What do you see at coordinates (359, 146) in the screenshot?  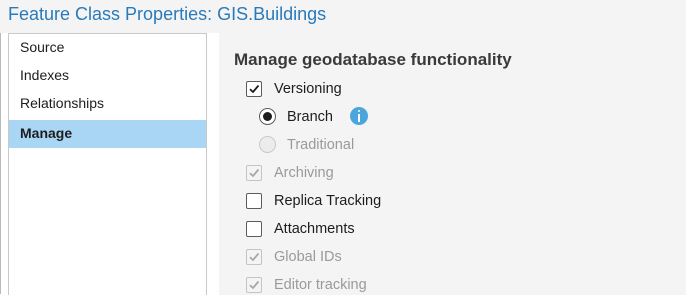 I see `traditional-radio-row: Traditional` at bounding box center [359, 146].